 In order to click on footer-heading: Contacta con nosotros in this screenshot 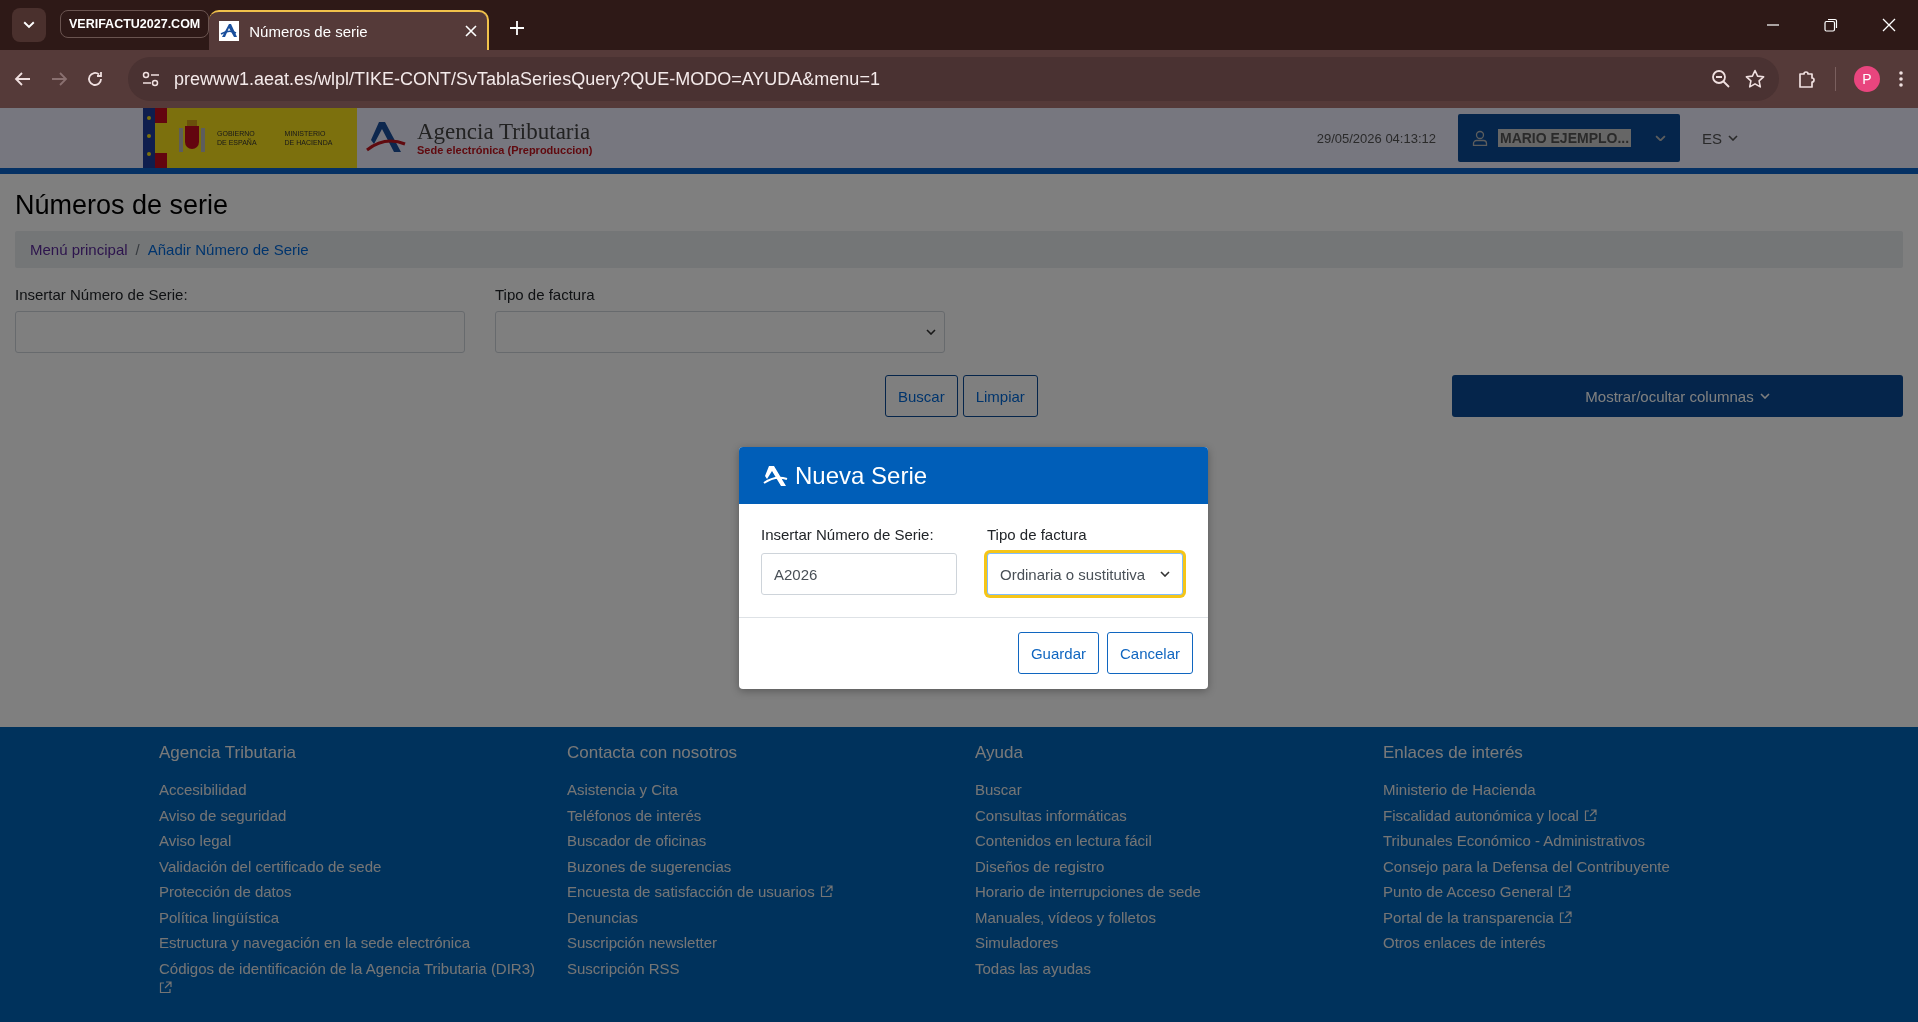, I will do `click(653, 753)`.